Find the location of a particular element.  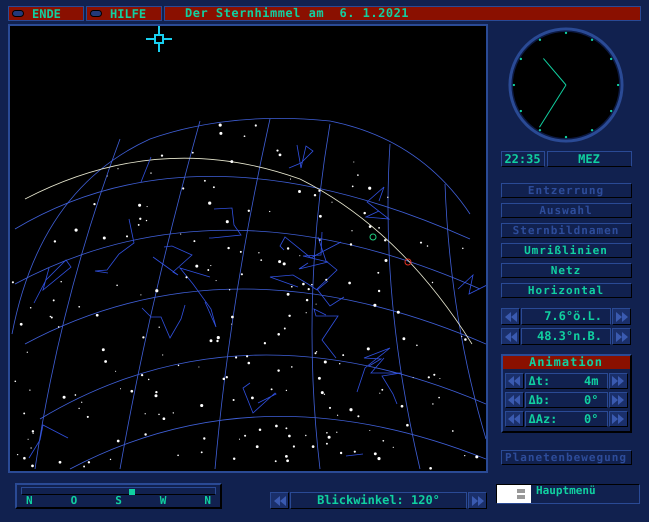

parameter-value: 4m is located at coordinates (591, 381).